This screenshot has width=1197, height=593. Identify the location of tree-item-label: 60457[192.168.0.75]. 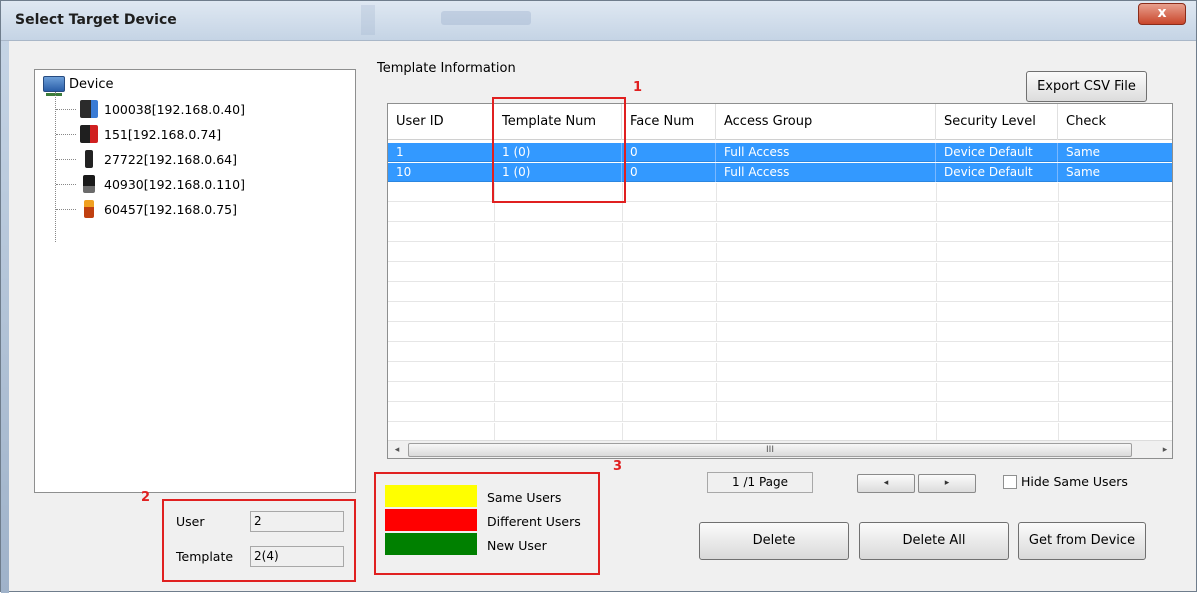
(171, 209).